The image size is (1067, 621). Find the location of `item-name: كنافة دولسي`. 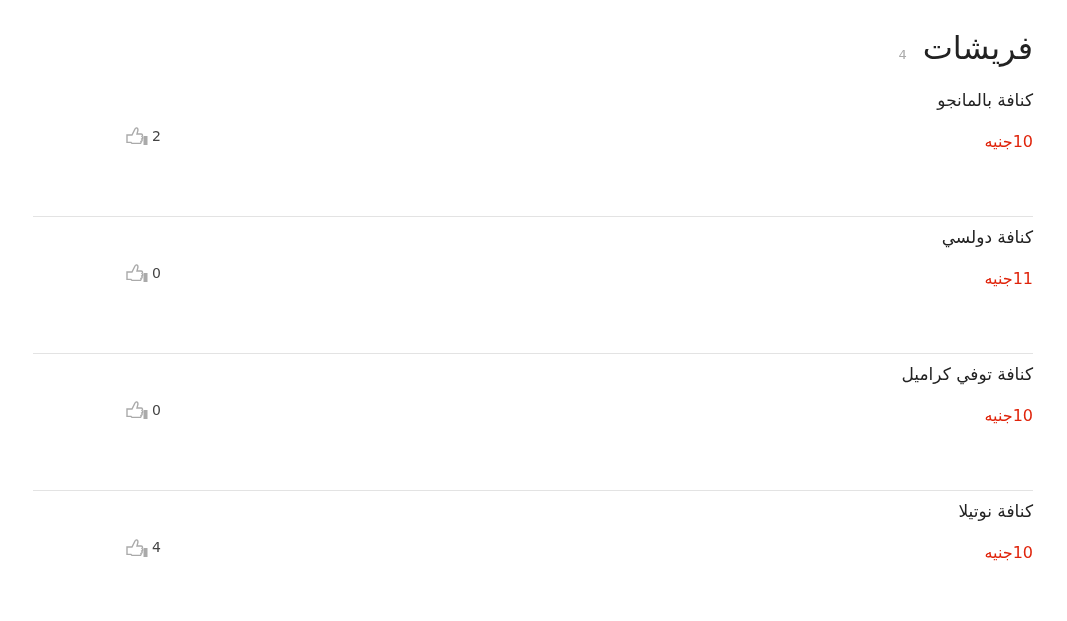

item-name: كنافة دولسي is located at coordinates (987, 238).